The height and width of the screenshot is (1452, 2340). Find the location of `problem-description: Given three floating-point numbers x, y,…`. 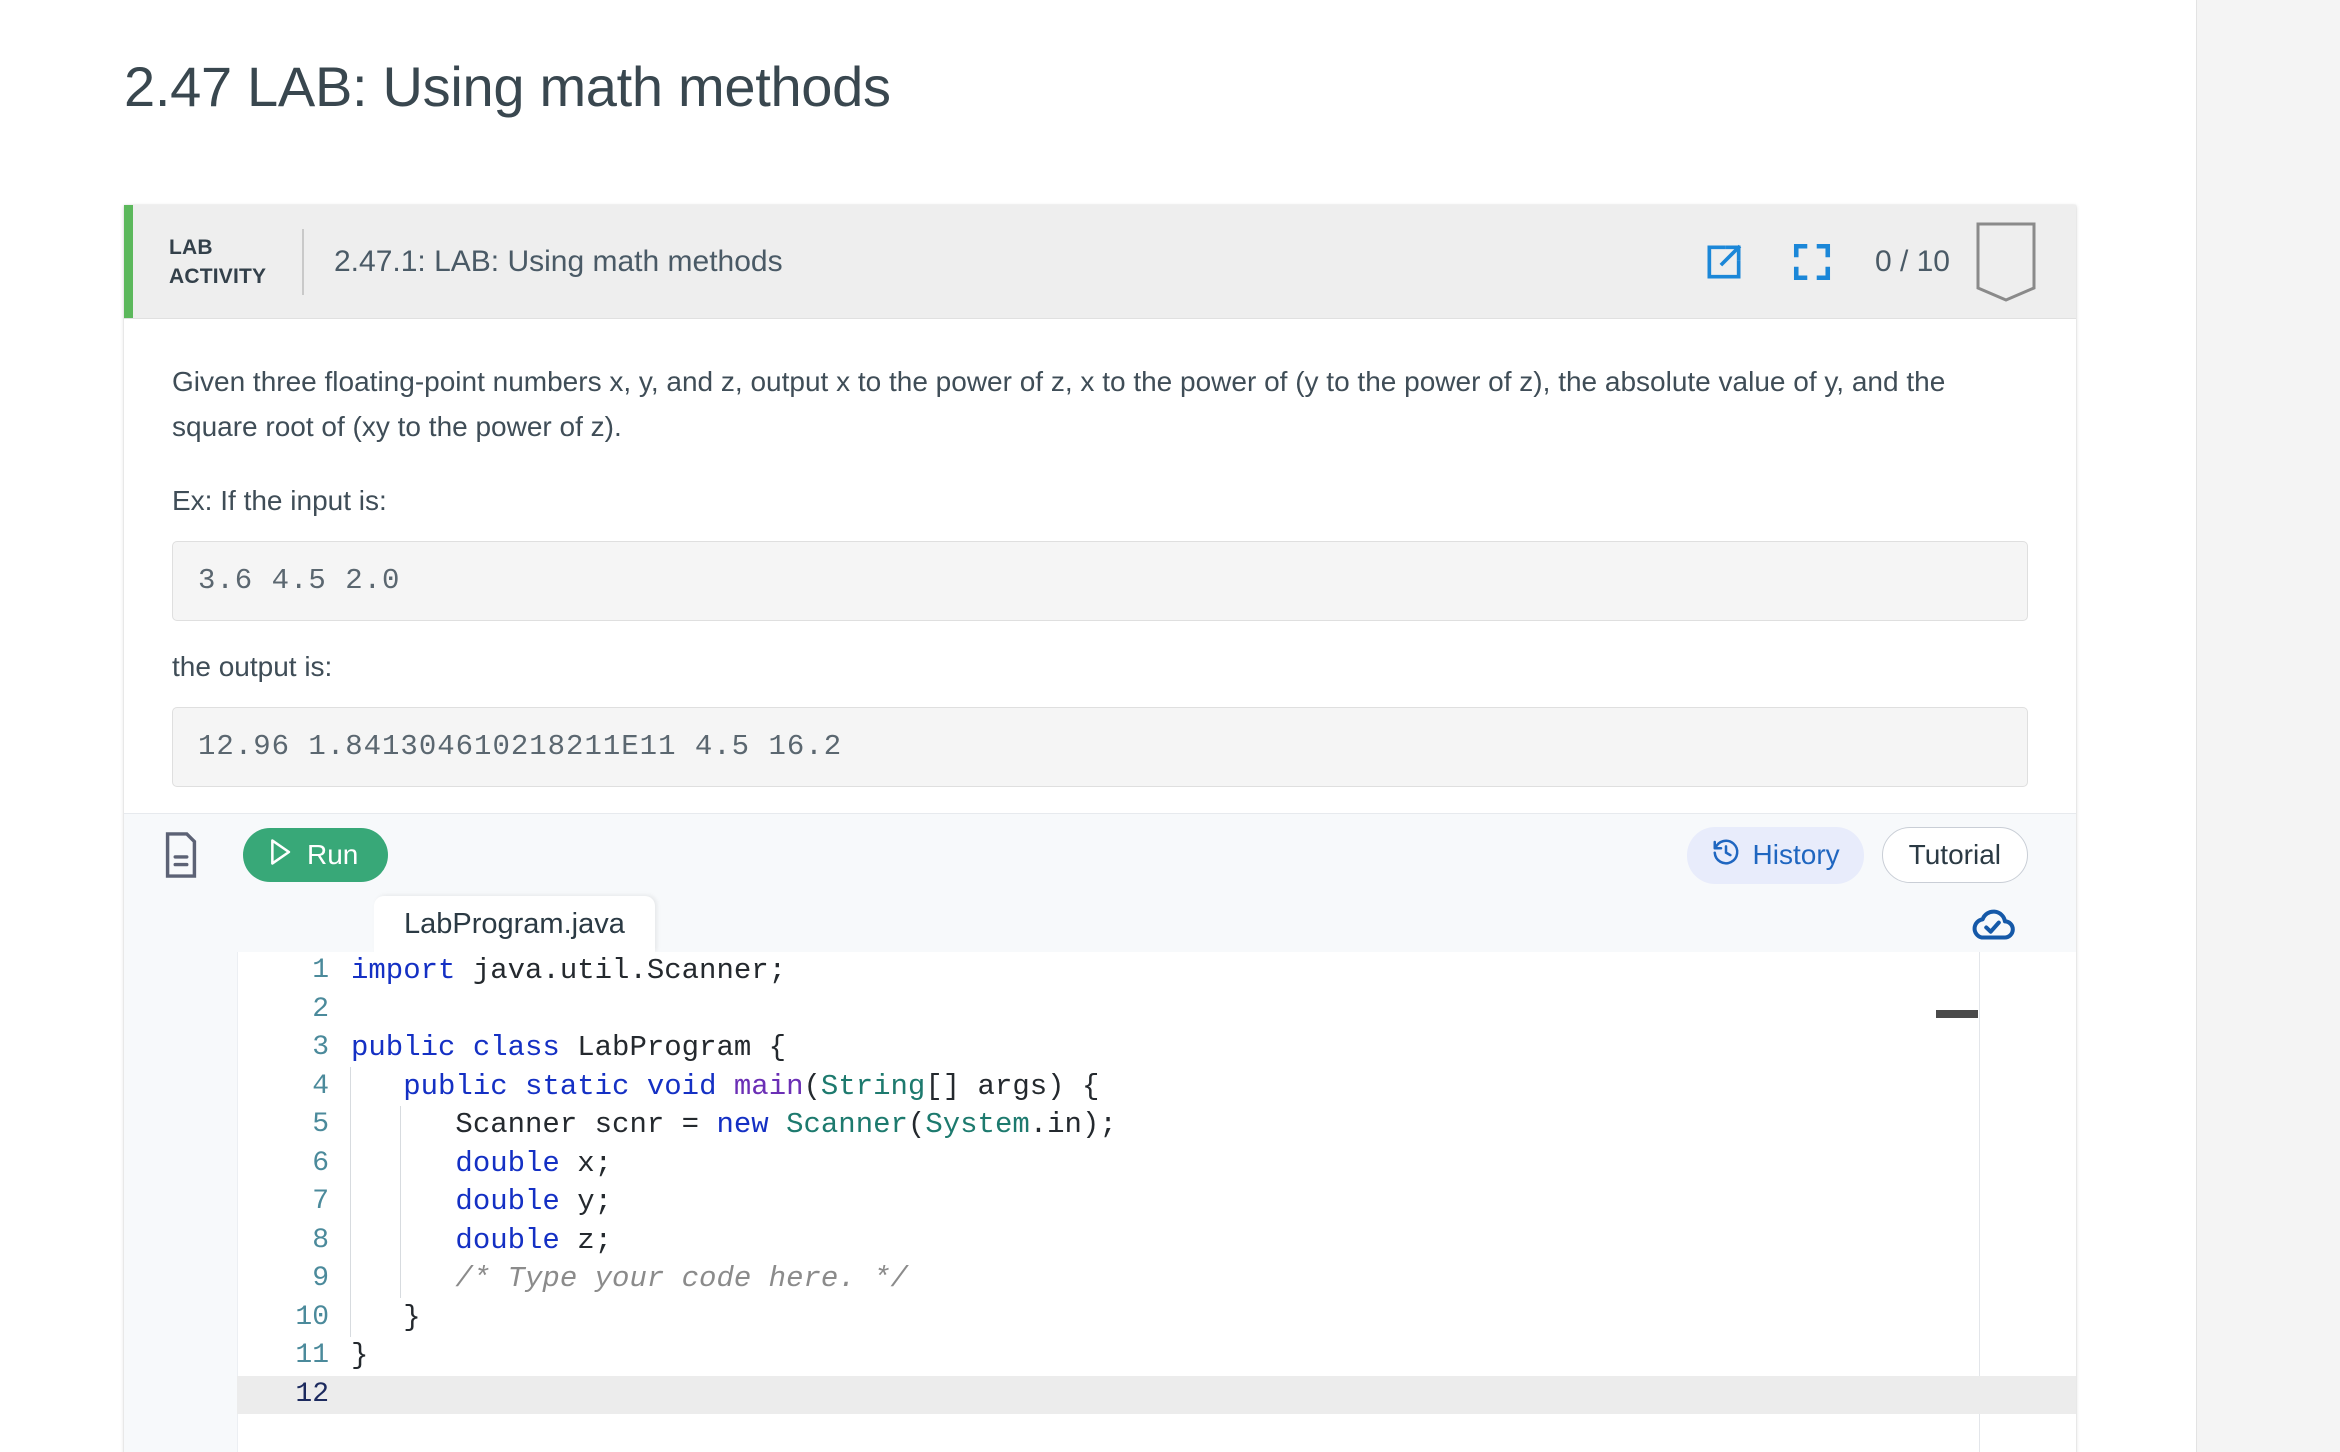

problem-description: Given three floating-point numbers x, y,… is located at coordinates (1059, 404).